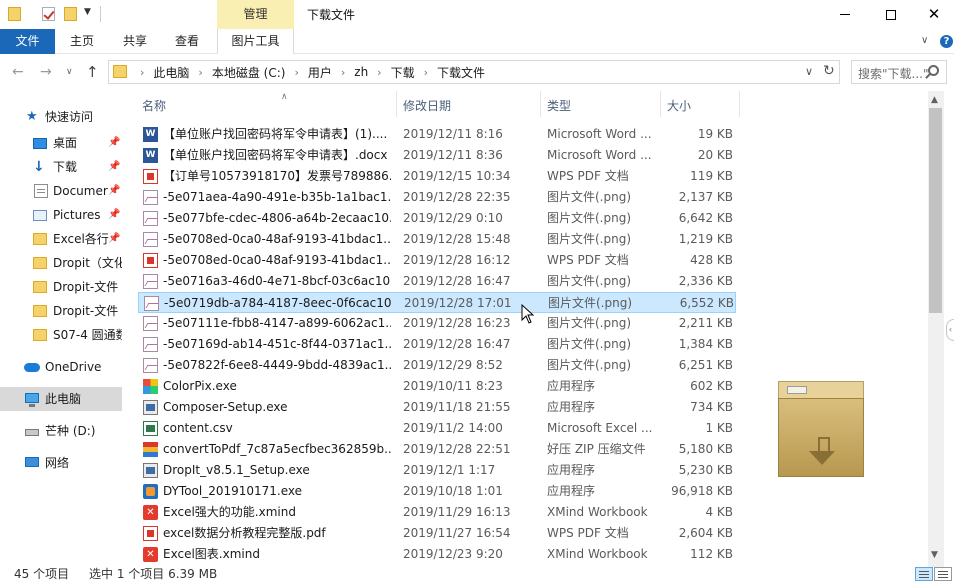 This screenshot has height=581, width=954. I want to click on scroll-up-arrow-icon: ▲, so click(934, 100).